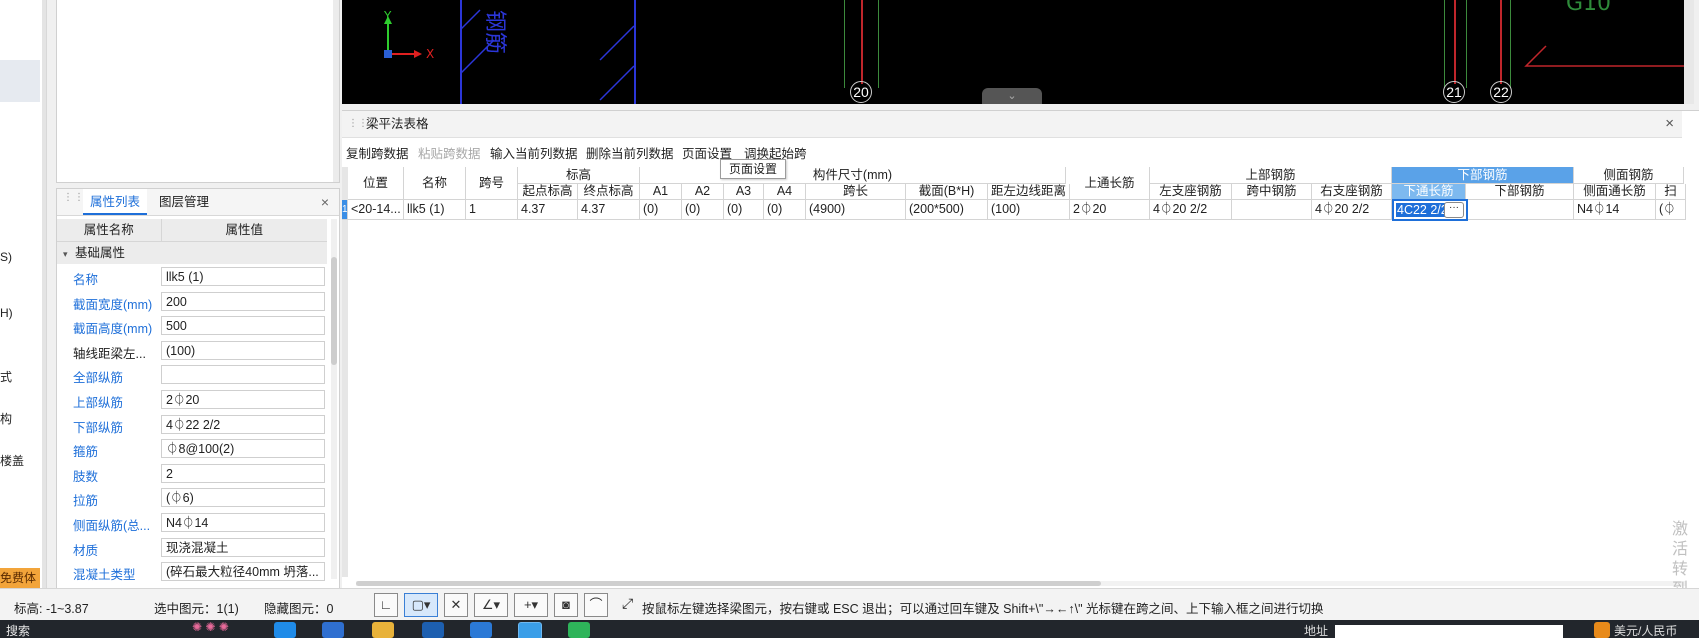 This screenshot has height=638, width=1699. What do you see at coordinates (1671, 210) in the screenshot?
I see `cell-partial: (⏀` at bounding box center [1671, 210].